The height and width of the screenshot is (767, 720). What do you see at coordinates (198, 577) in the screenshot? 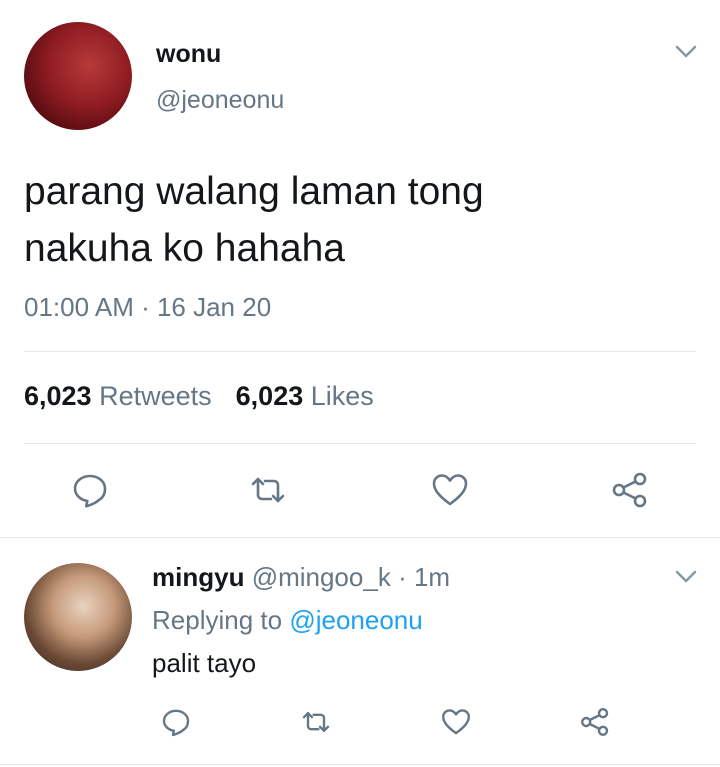
I see `display-name: mingyu` at bounding box center [198, 577].